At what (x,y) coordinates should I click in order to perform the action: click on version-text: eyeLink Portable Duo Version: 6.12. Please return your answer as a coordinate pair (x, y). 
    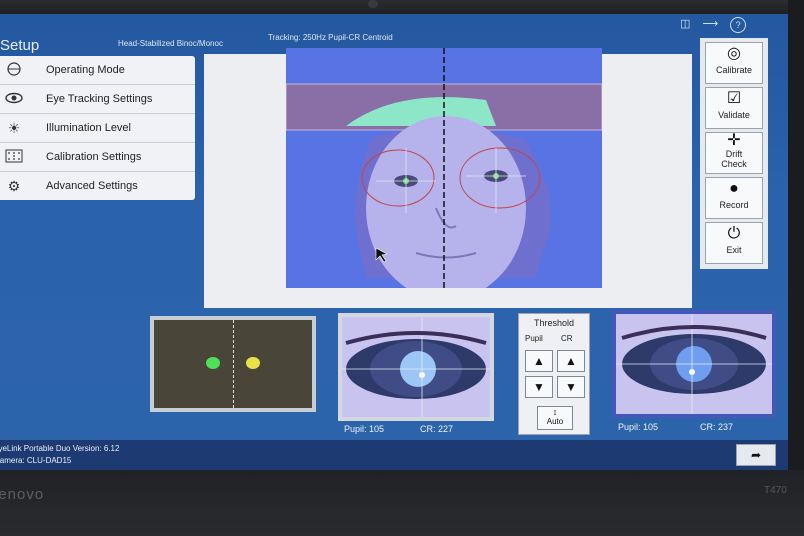
    Looking at the image, I should click on (60, 448).